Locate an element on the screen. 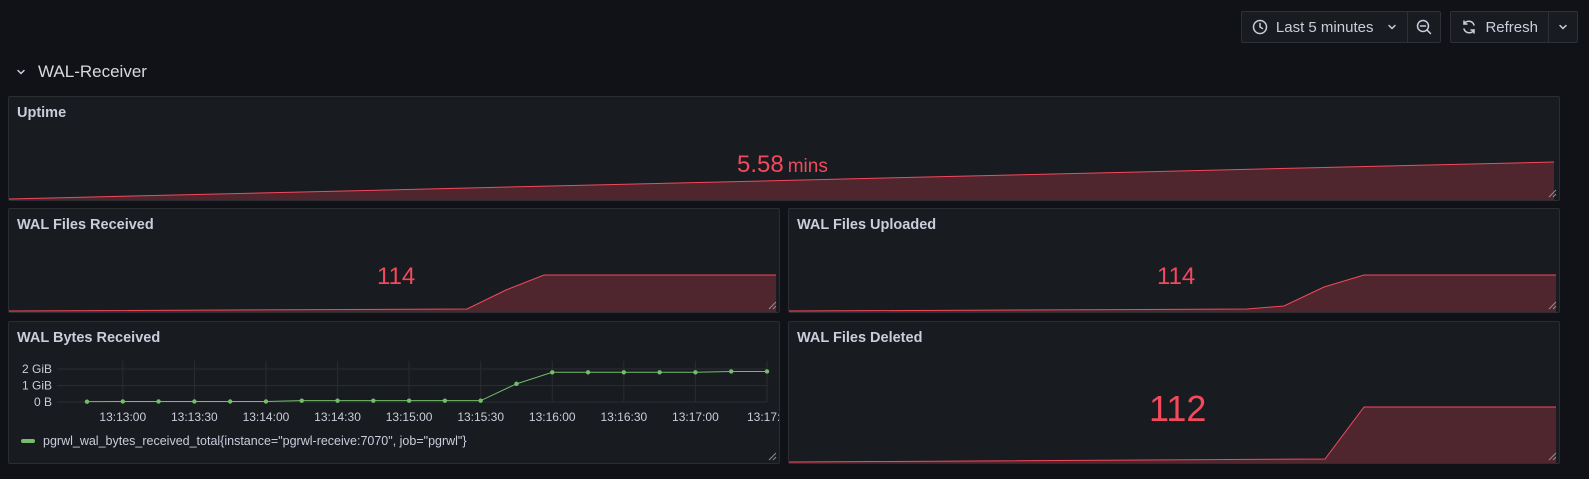  sparkline-files-received is located at coordinates (392, 293).